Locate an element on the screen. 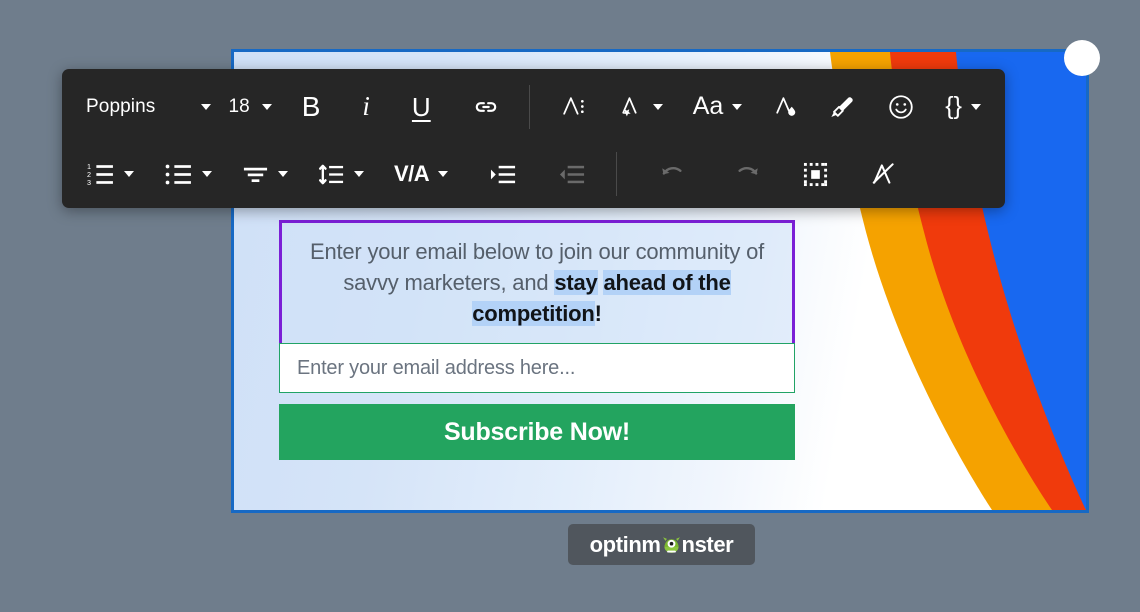 This screenshot has width=1140, height=612. bullet-list-icon is located at coordinates (178, 174).